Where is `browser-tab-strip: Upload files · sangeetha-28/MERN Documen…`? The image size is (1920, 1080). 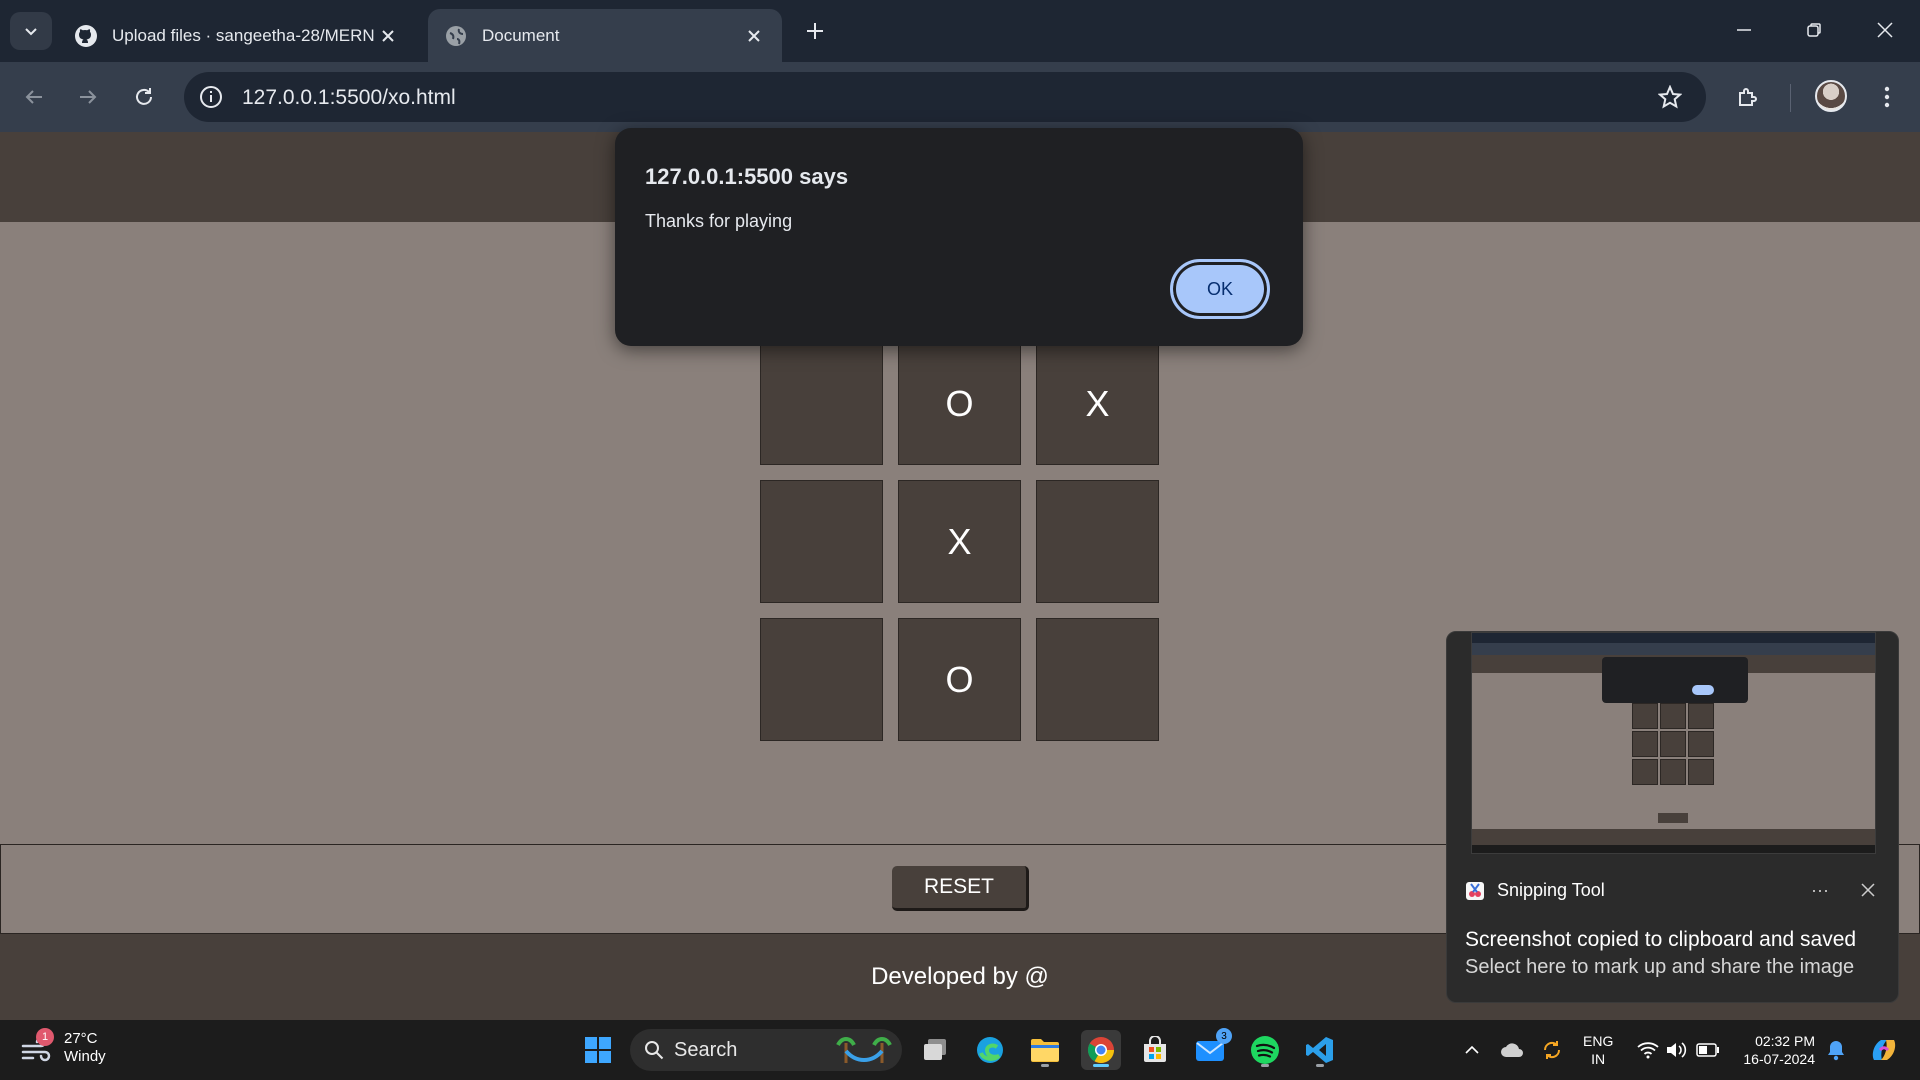 browser-tab-strip: Upload files · sangeetha-28/MERN Documen… is located at coordinates (960, 31).